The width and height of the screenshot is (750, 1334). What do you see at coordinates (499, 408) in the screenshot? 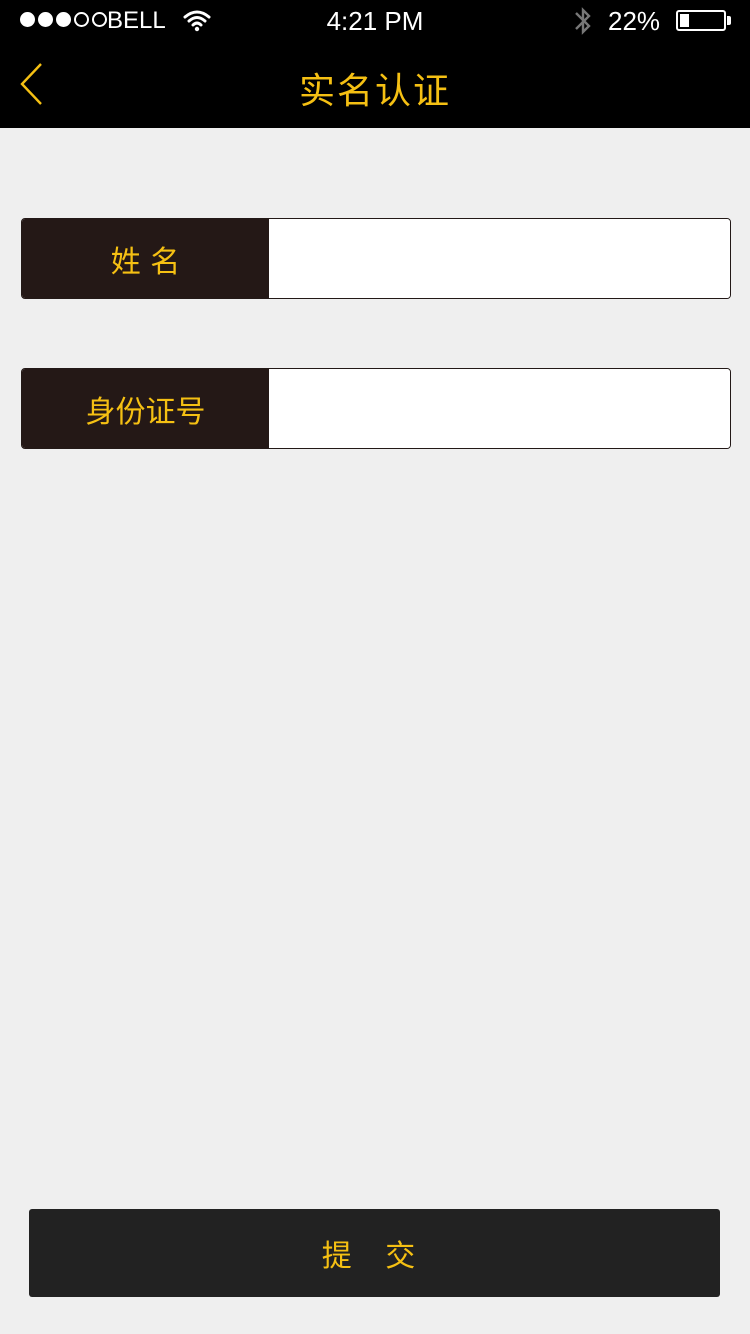
I see `id-number-input` at bounding box center [499, 408].